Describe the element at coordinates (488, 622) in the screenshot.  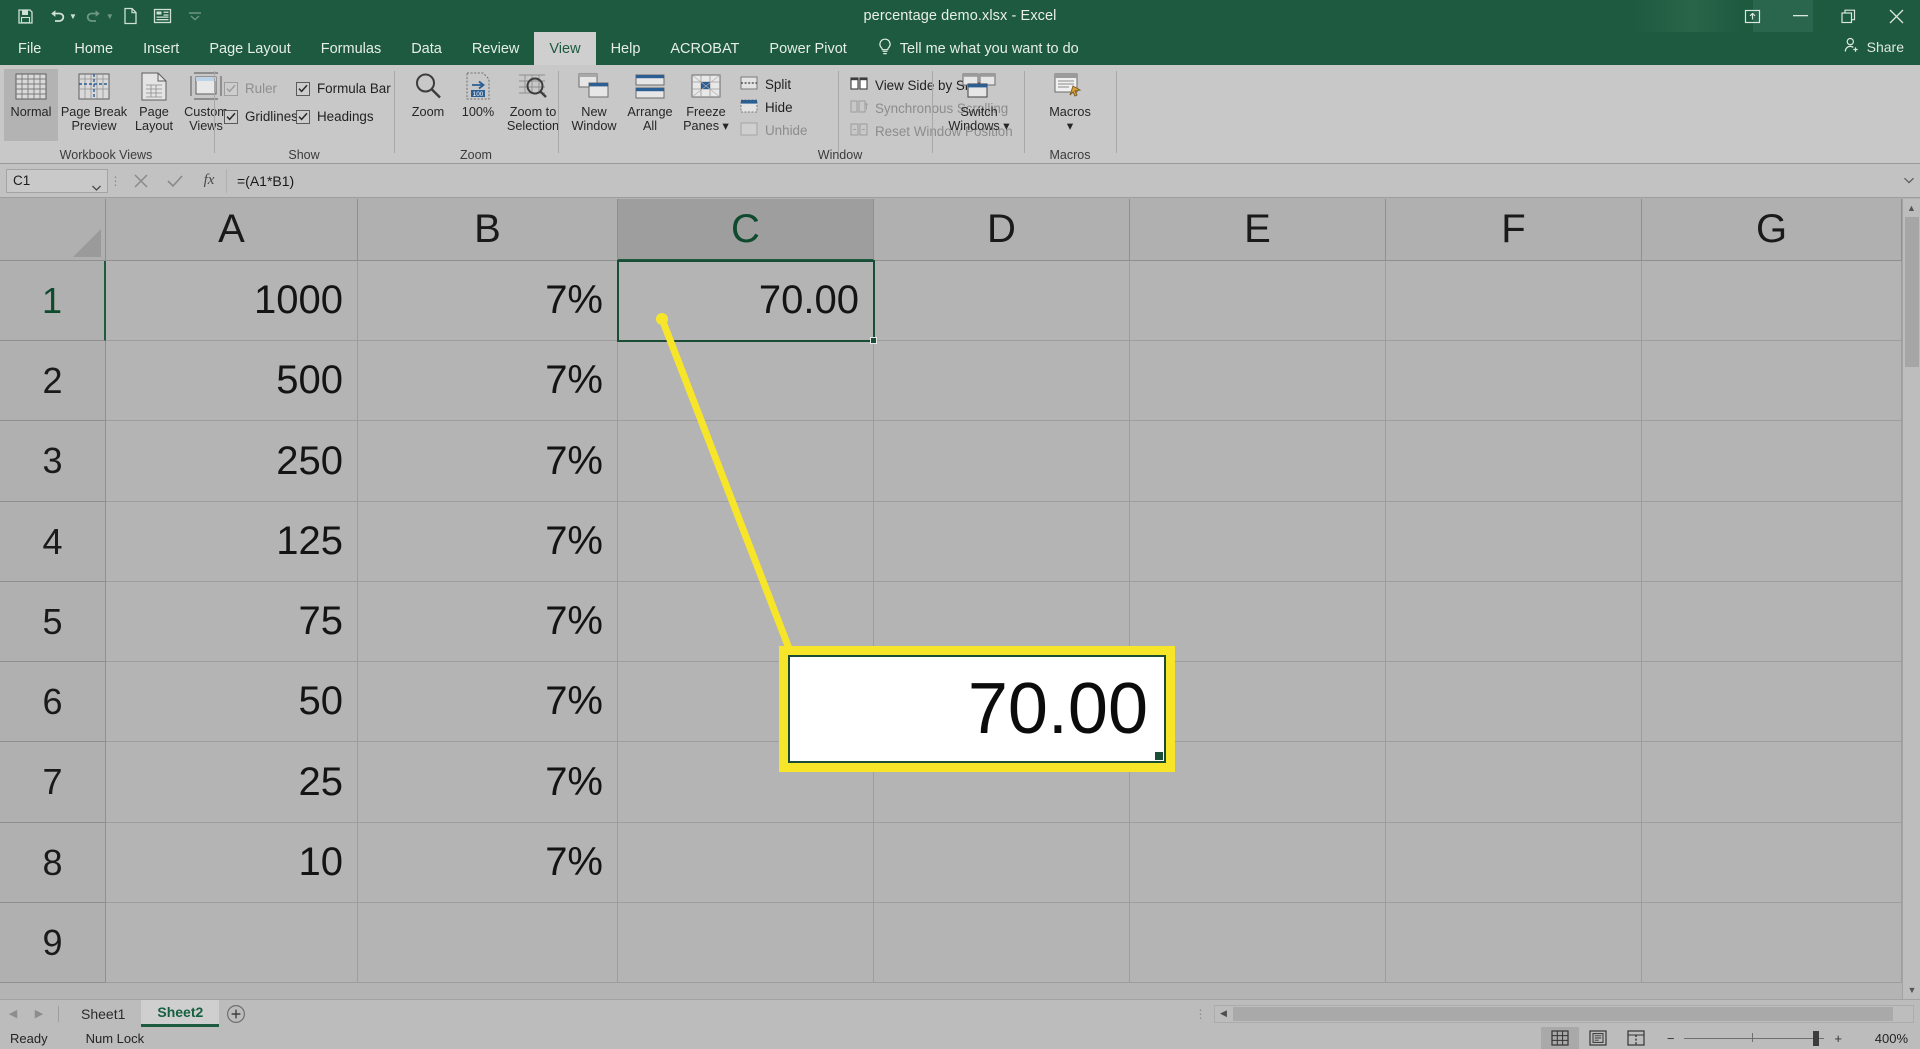
I see `cell-B5: 7%` at that location.